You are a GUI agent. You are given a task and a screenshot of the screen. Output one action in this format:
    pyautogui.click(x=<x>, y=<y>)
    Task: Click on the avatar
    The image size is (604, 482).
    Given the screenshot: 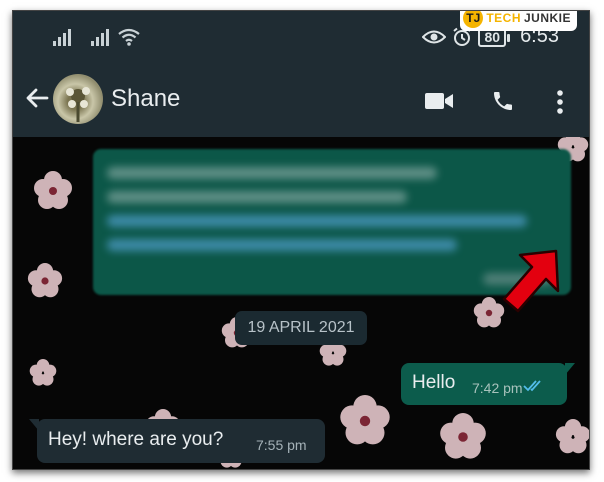 What is the action you would take?
    pyautogui.click(x=78, y=99)
    